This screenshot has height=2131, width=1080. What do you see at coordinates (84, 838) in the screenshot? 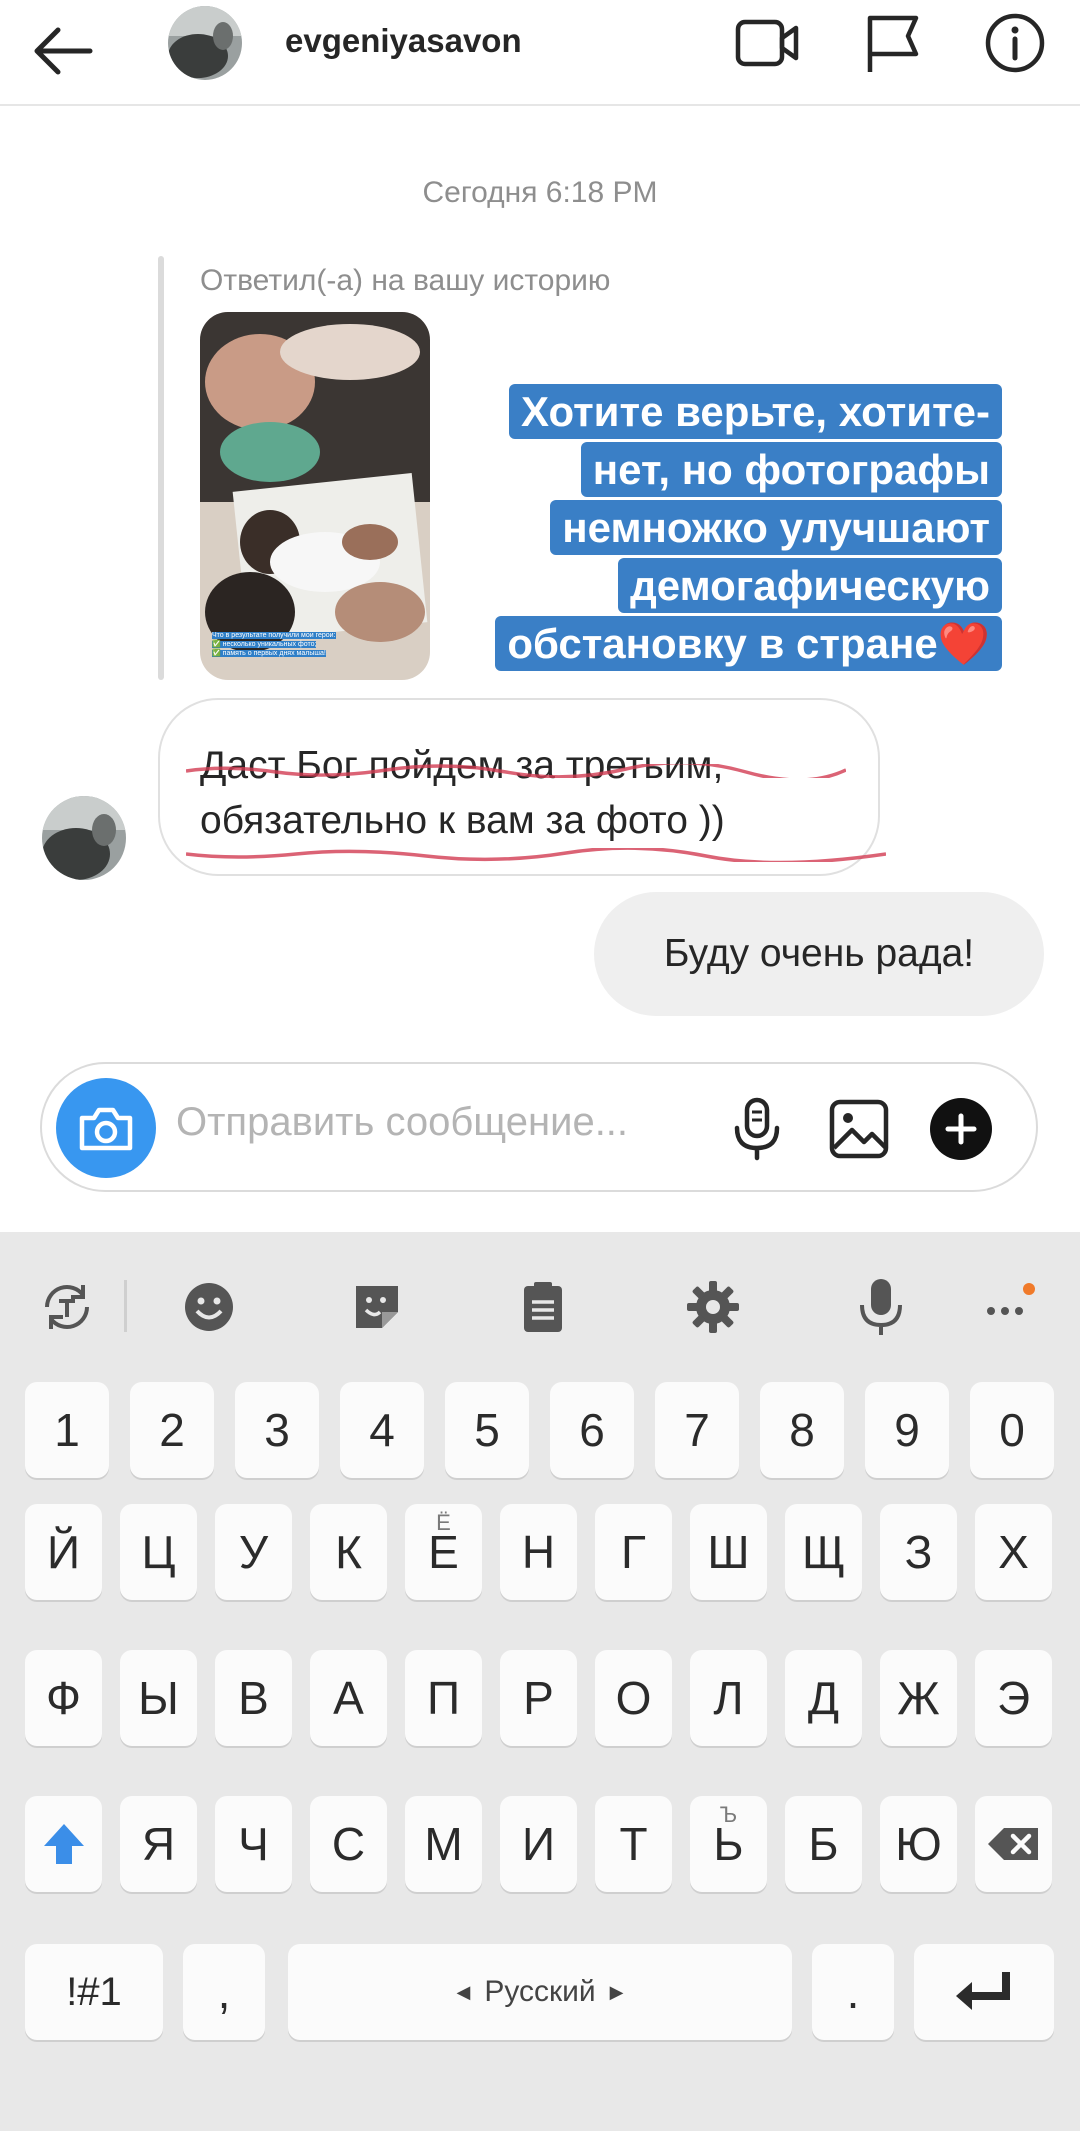
I see `sender-avatar` at bounding box center [84, 838].